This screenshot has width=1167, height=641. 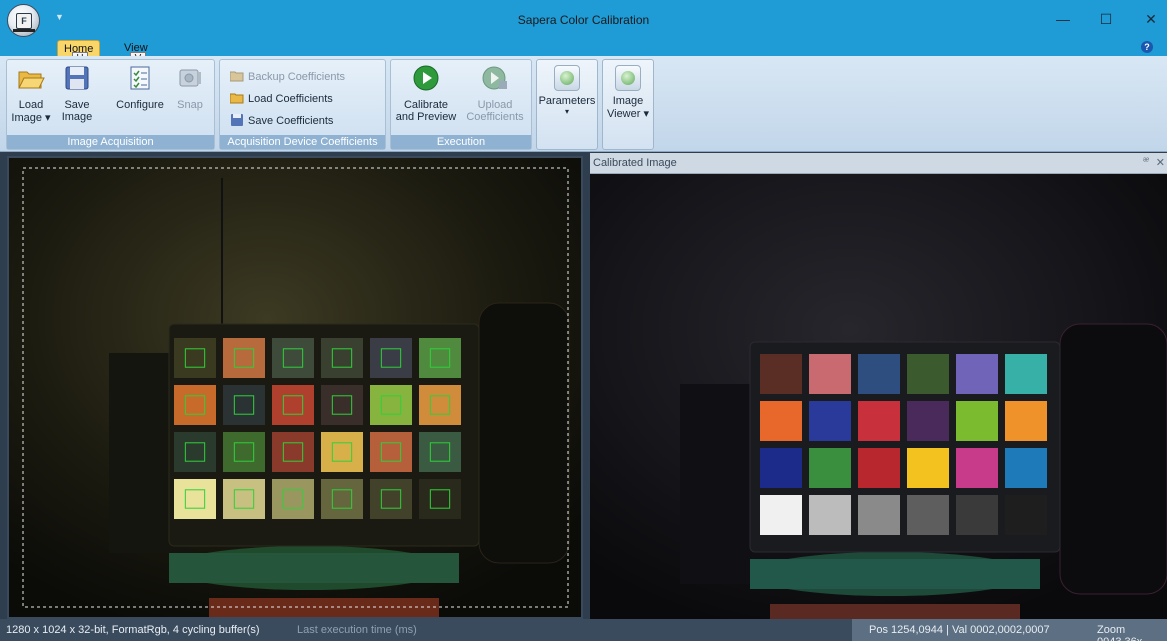 I want to click on group-label-execution: Execution, so click(x=461, y=142).